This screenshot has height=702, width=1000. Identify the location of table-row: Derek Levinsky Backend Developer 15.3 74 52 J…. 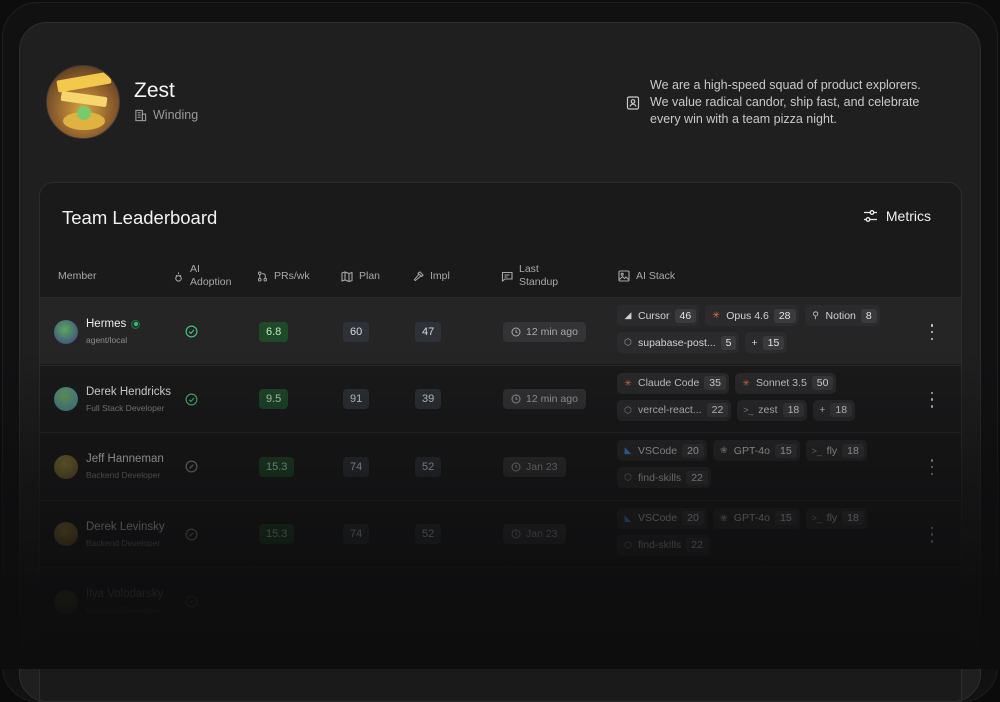
(500, 533).